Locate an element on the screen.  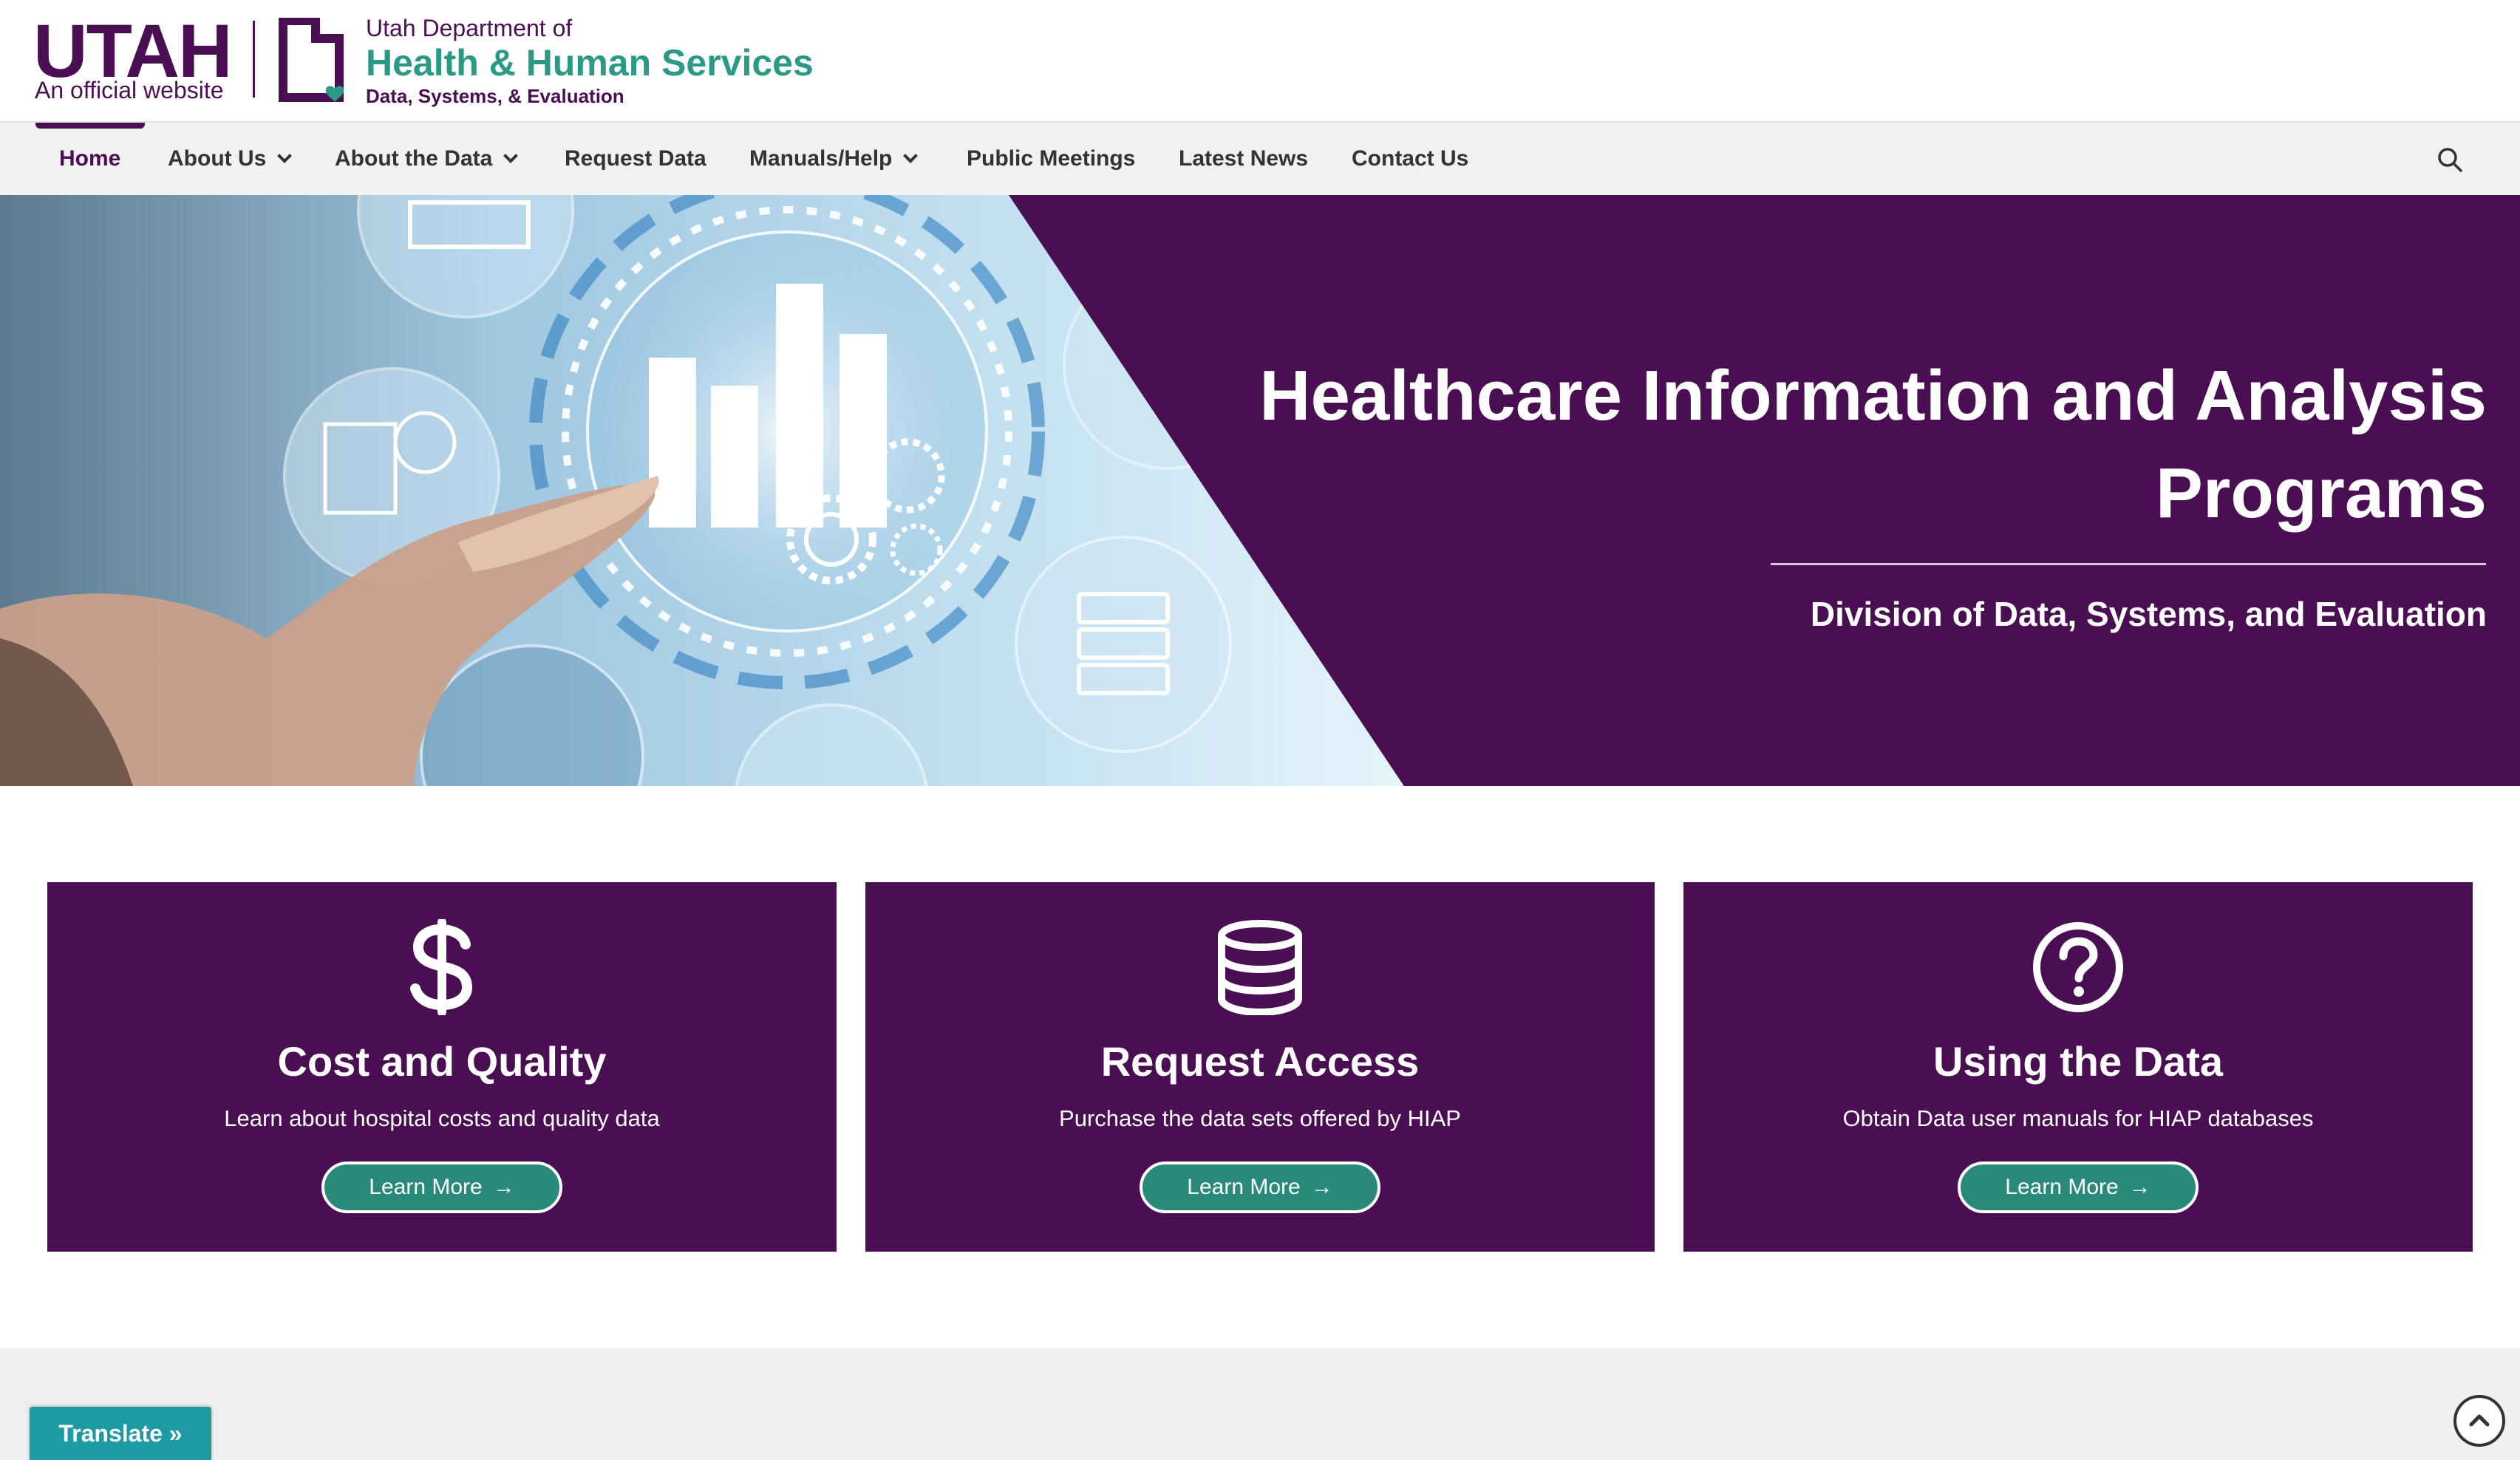
nav-item-request-data: Request Data is located at coordinates (635, 159).